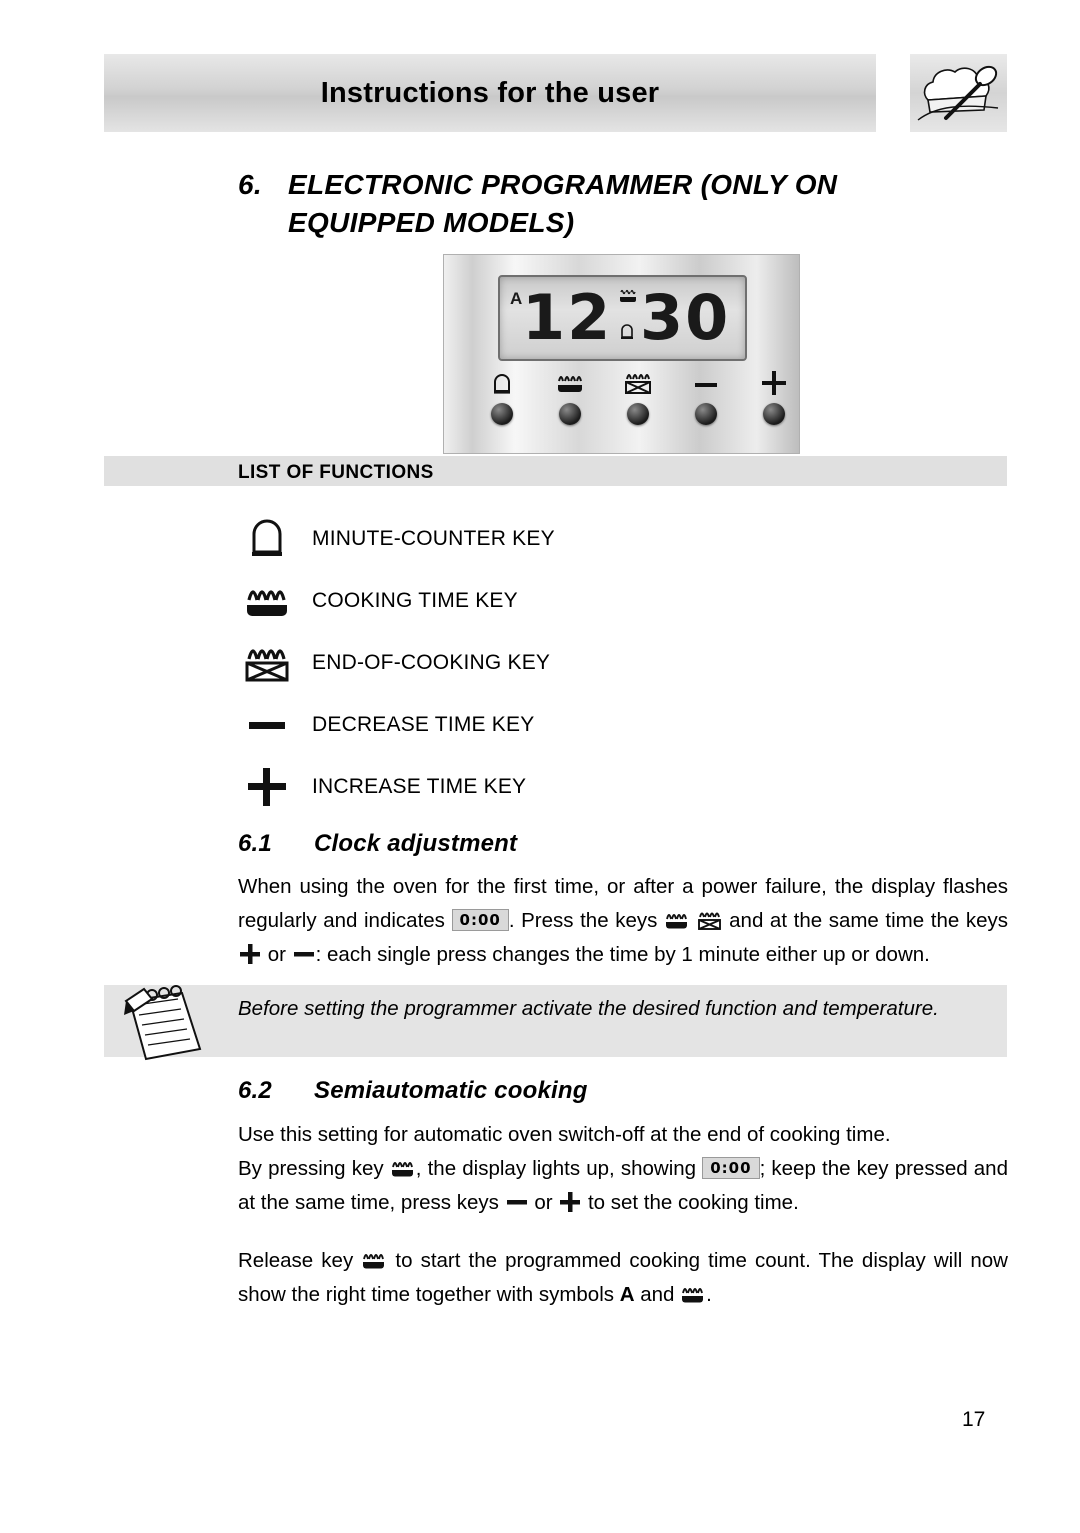  What do you see at coordinates (423, 724) in the screenshot?
I see `function-label: DECREASE TIME KEY` at bounding box center [423, 724].